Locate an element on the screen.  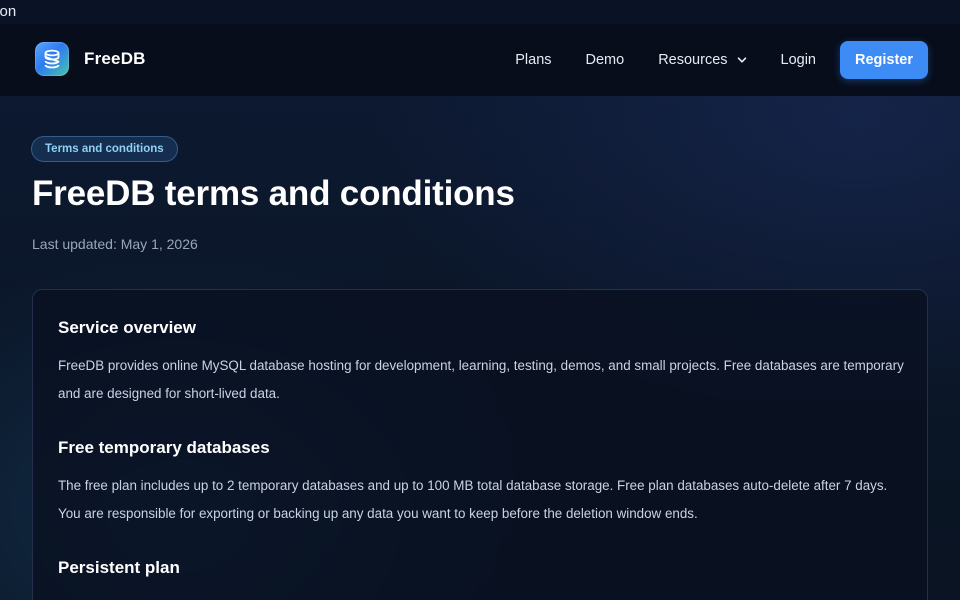
browser-title-fragment: tion is located at coordinates (480, 12).